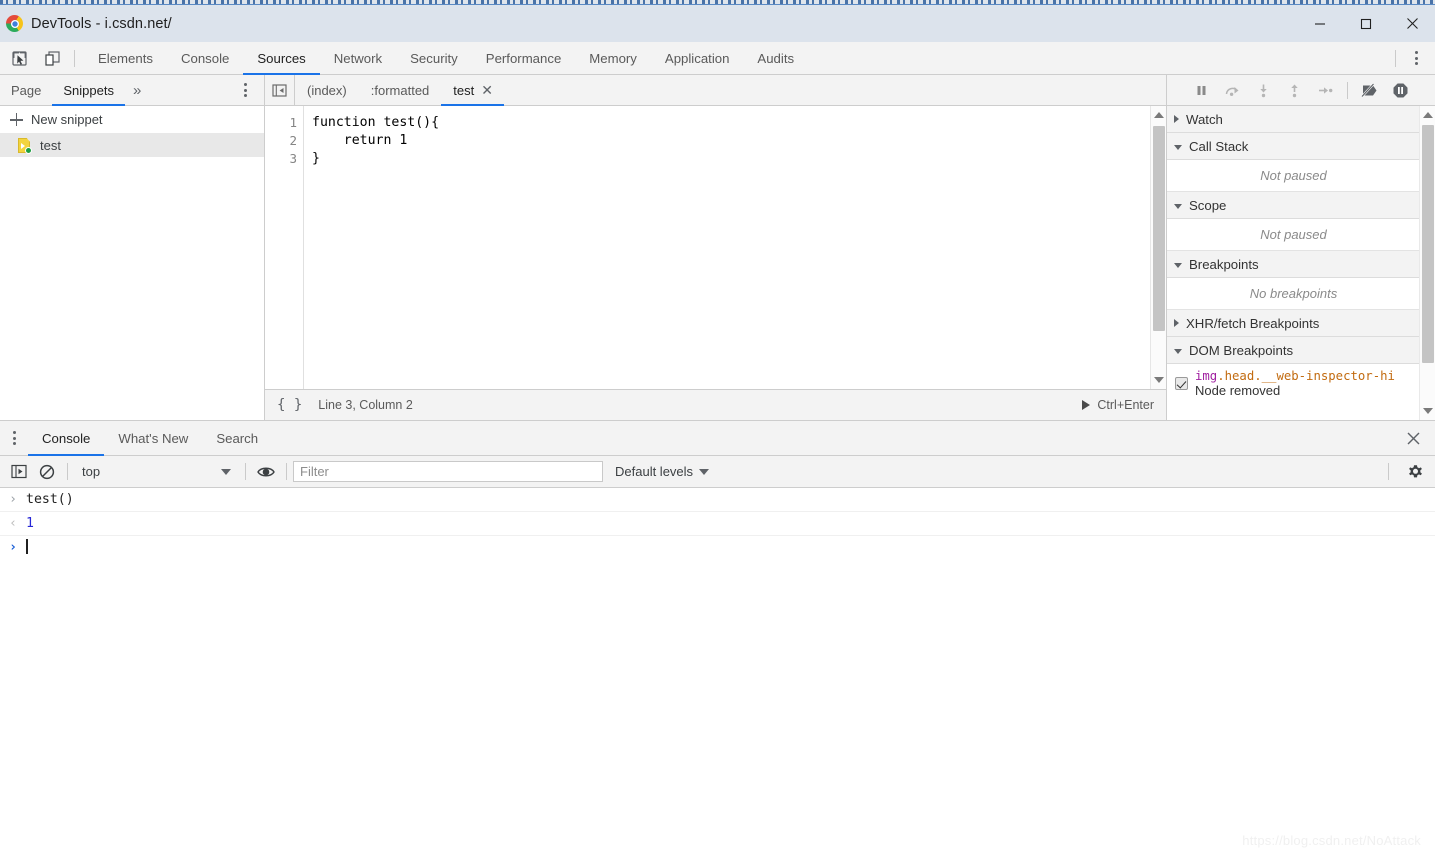 This screenshot has width=1435, height=862. I want to click on console-settings-gear-icon, so click(1415, 472).